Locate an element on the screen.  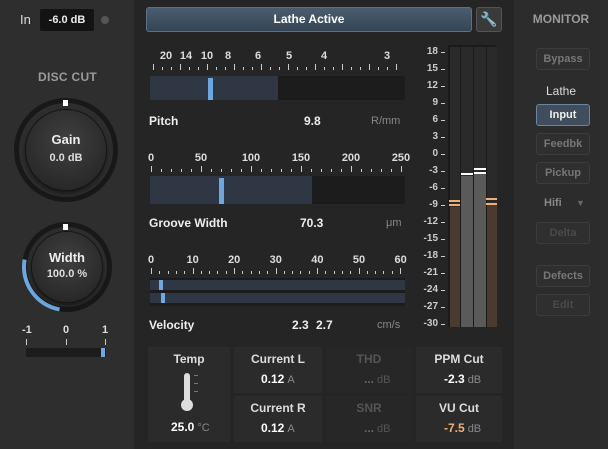
bypass-button: Bypass is located at coordinates (563, 59).